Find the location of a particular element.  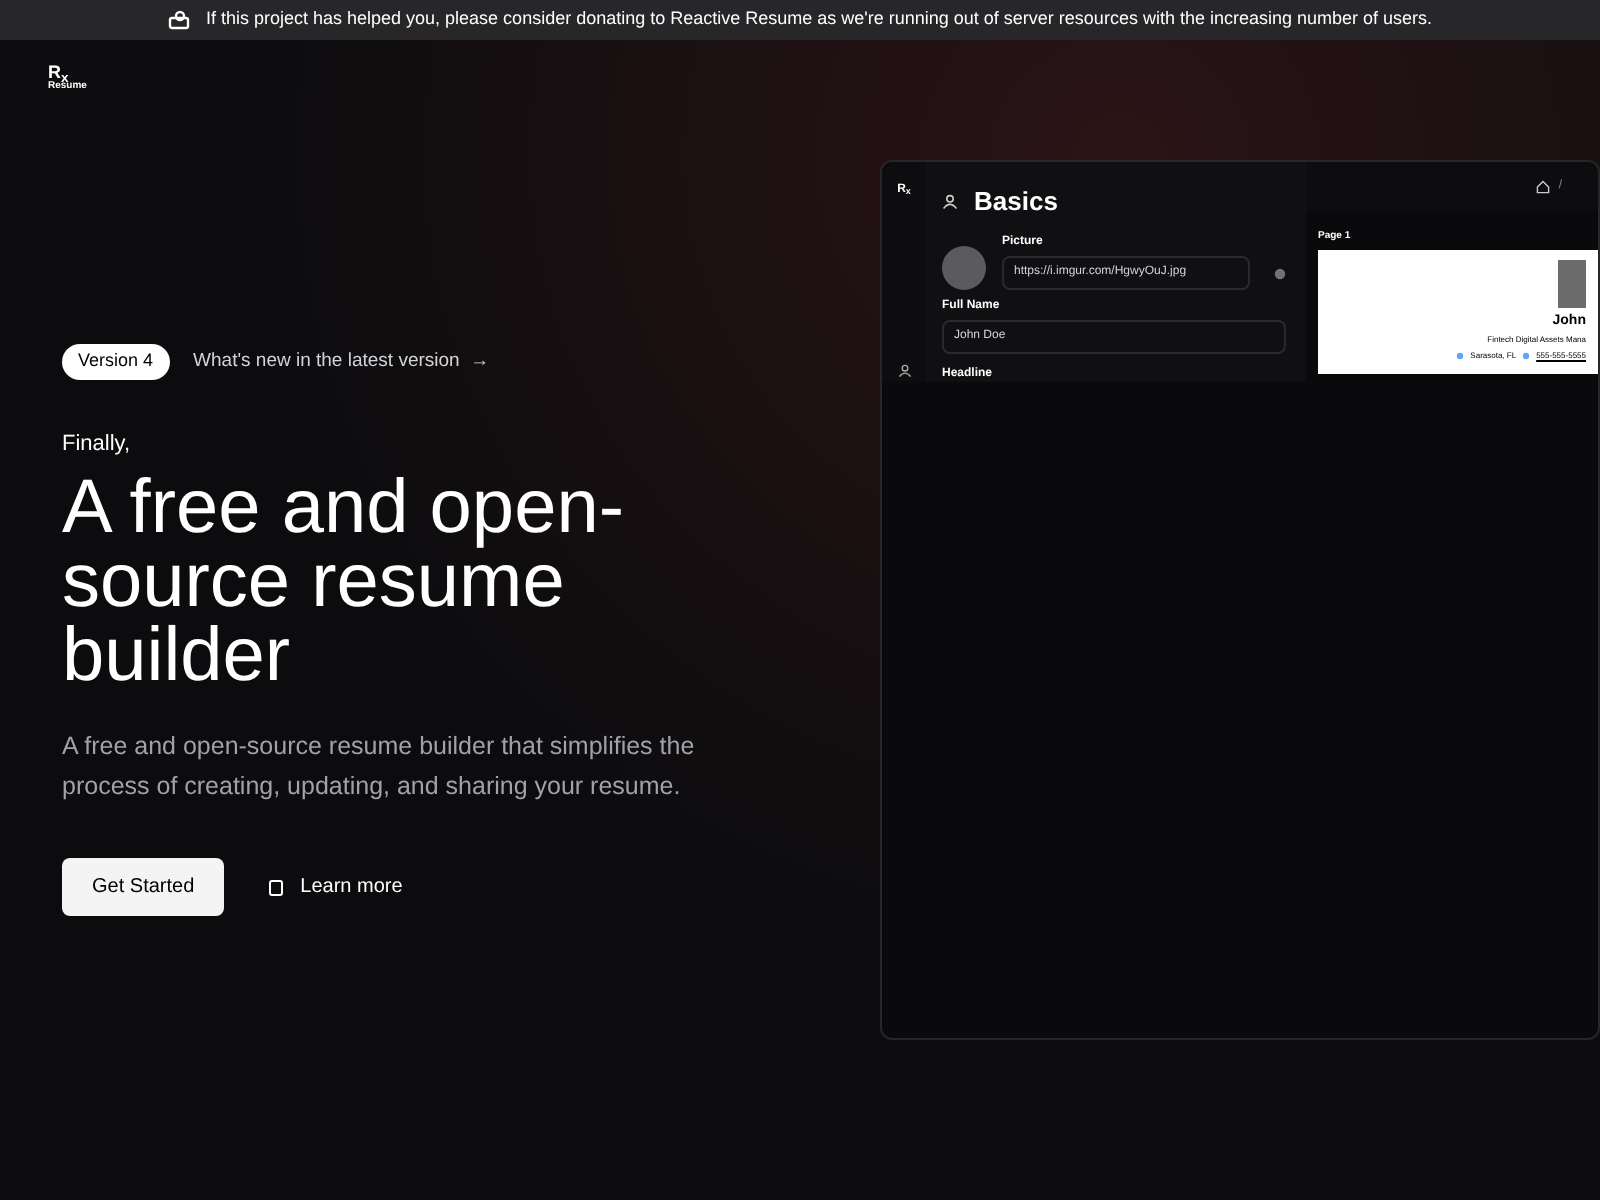

hero-description: A free and open-source resume builder that simplifies the process of creating, updating, and sharing your resume. is located at coordinates (379, 767).